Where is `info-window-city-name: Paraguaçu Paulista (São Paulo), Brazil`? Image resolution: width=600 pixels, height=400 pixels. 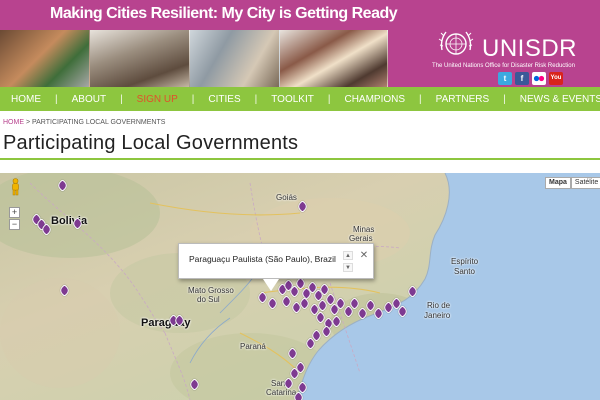
info-window-city-name: Paraguaçu Paulista (São Paulo), Brazil is located at coordinates (262, 259).